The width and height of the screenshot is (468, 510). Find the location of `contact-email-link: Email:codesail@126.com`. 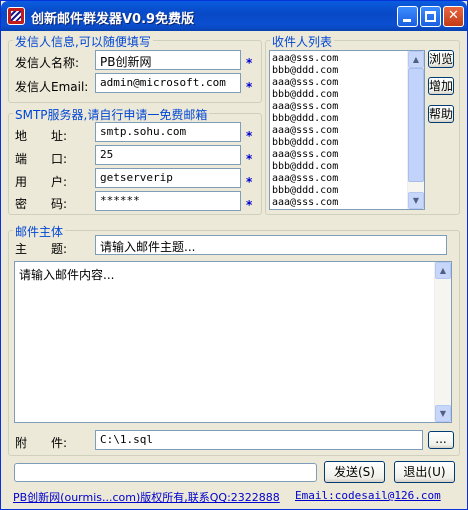

contact-email-link: Email:codesail@126.com is located at coordinates (368, 495).